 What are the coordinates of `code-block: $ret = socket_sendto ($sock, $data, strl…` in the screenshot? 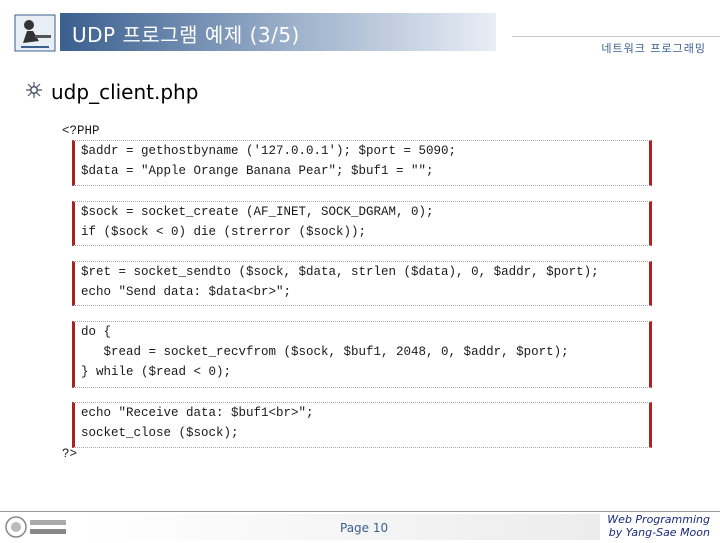 It's located at (362, 283).